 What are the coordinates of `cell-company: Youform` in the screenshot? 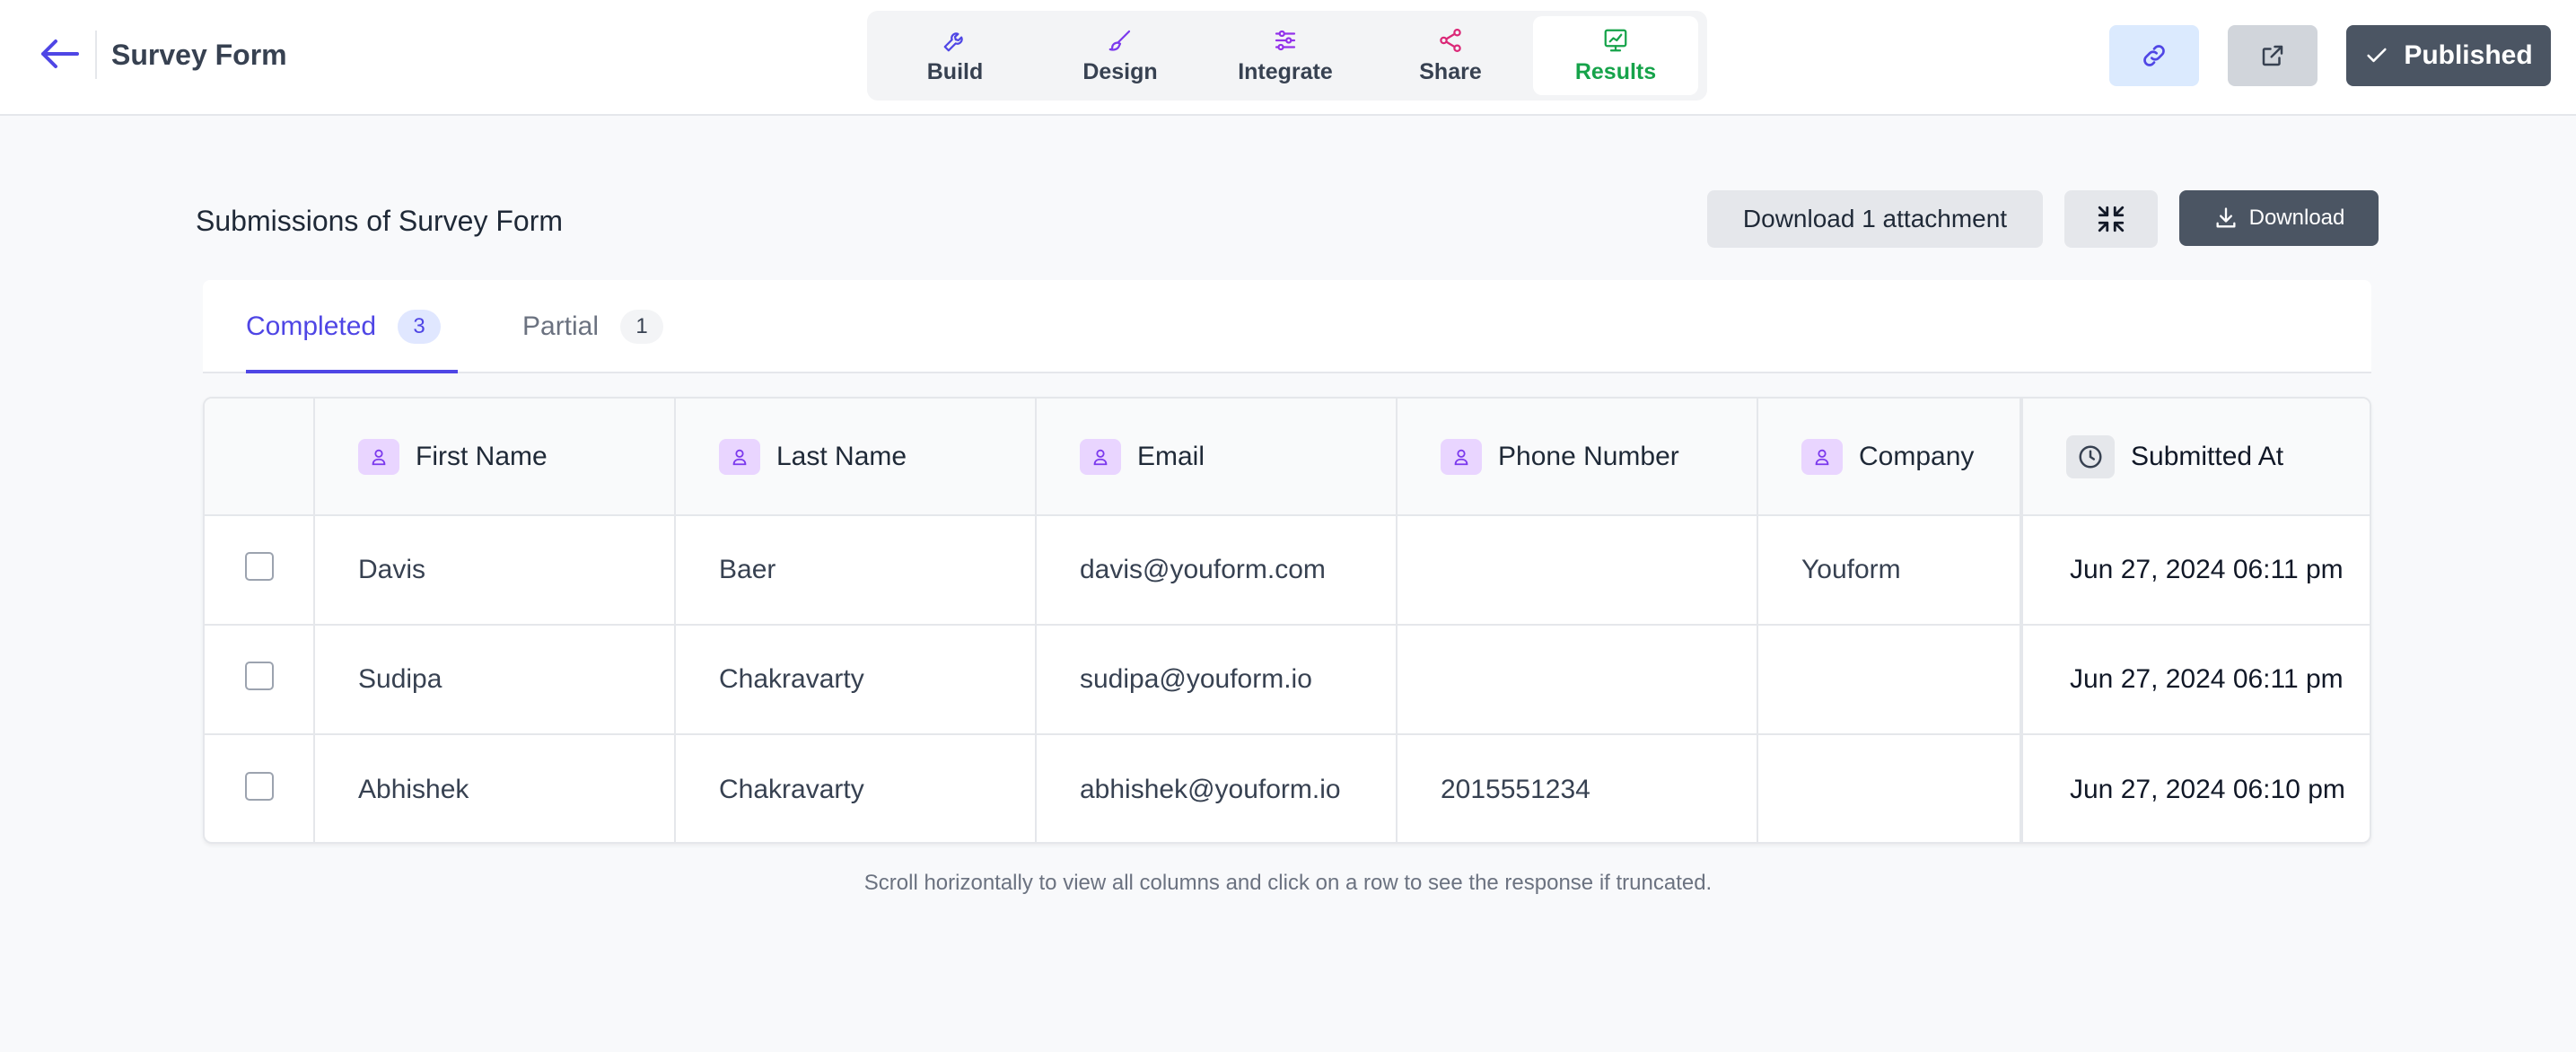 It's located at (1889, 571).